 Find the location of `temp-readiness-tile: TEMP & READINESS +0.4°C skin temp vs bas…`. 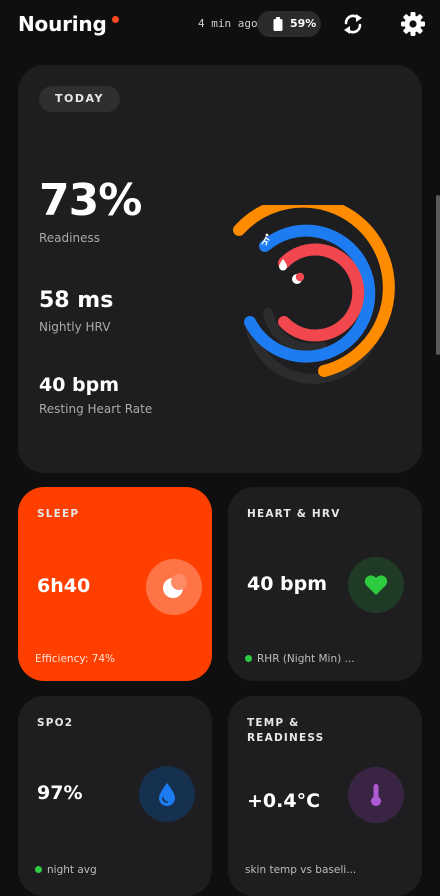

temp-readiness-tile: TEMP & READINESS +0.4°C skin temp vs bas… is located at coordinates (325, 796).